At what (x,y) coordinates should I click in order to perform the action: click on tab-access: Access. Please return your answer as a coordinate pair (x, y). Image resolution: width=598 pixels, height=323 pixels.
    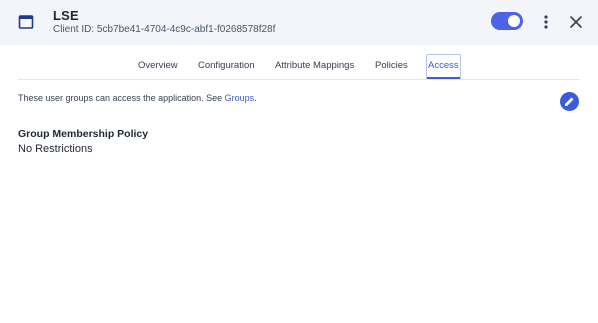
    Looking at the image, I should click on (443, 66).